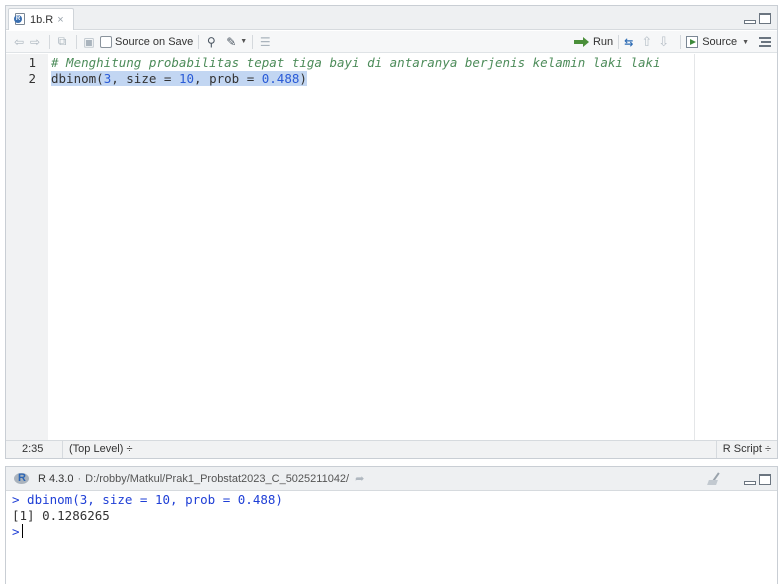  I want to click on r-logo-icon: R, so click(22, 478).